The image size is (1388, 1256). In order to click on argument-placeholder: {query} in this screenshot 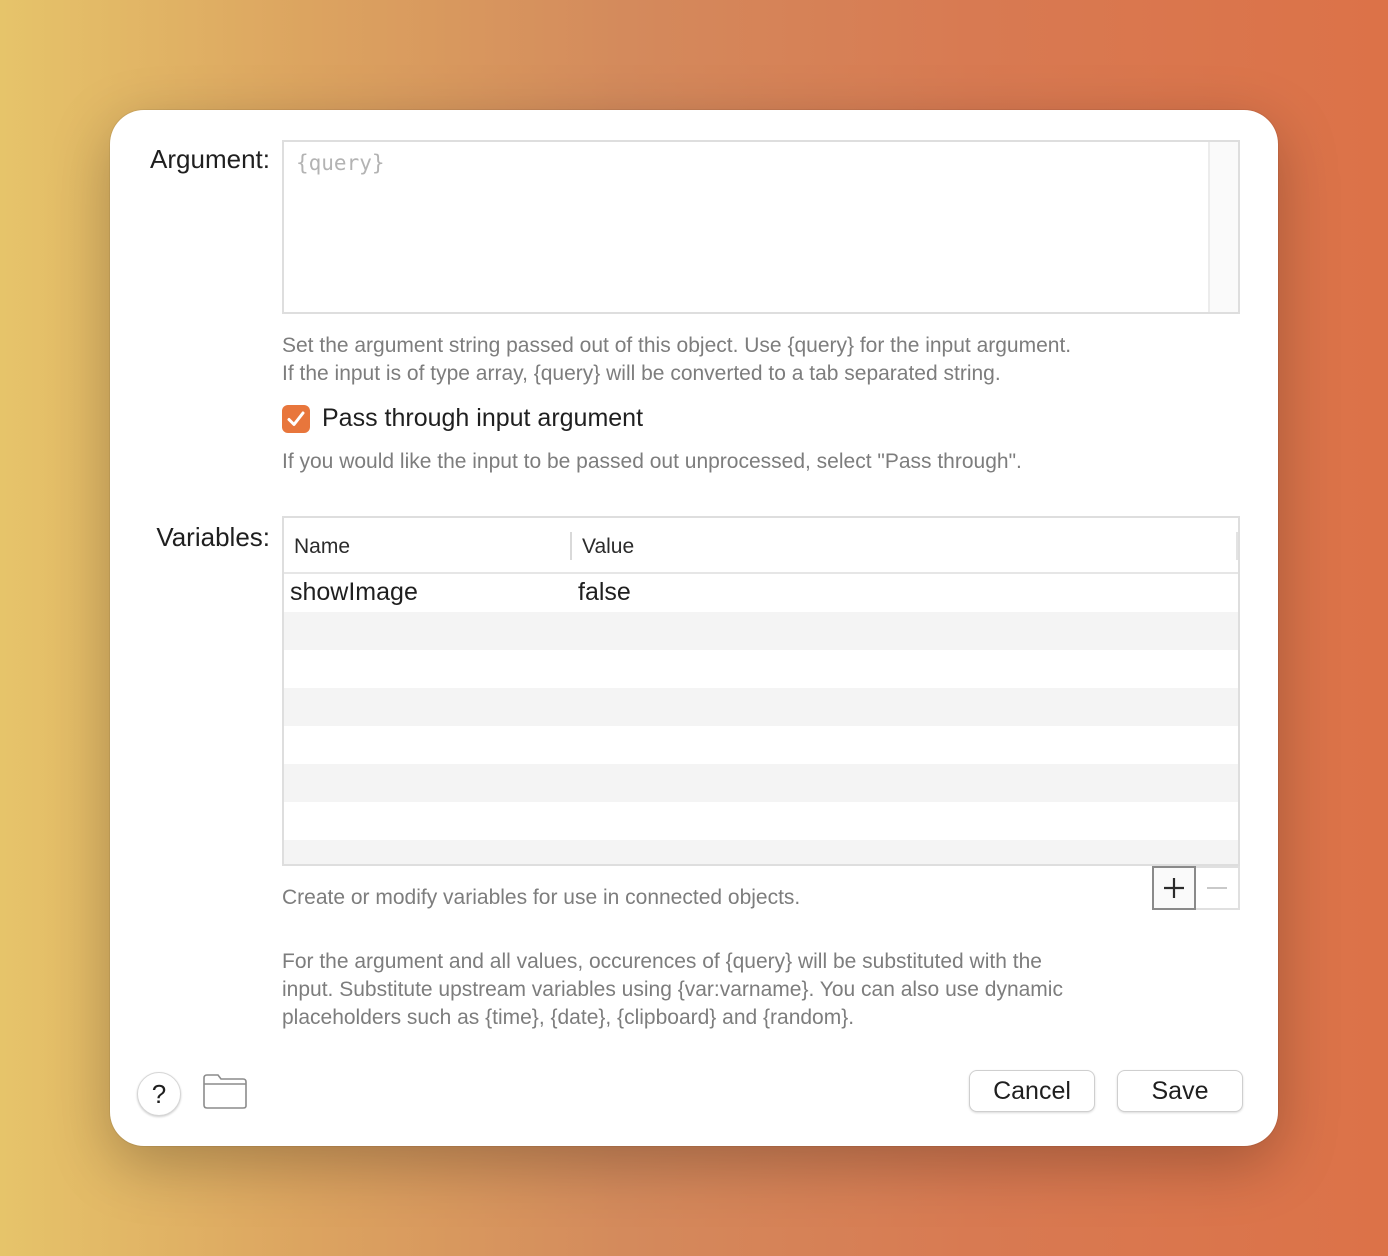, I will do `click(340, 163)`.